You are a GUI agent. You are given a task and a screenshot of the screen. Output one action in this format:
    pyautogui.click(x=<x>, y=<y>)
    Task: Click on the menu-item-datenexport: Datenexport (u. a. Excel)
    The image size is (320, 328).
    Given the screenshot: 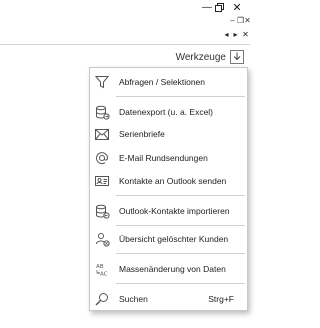 What is the action you would take?
    pyautogui.click(x=168, y=112)
    